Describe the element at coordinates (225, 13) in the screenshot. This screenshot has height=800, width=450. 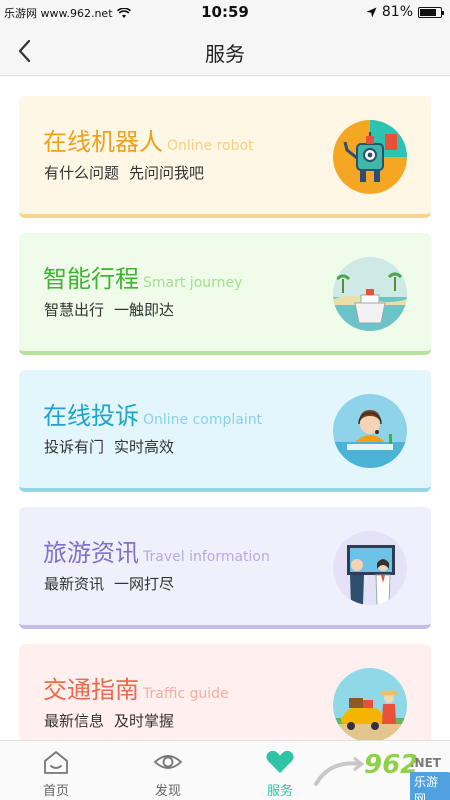
I see `status-bar: 乐游网 www.962.net 10:59 81%` at that location.